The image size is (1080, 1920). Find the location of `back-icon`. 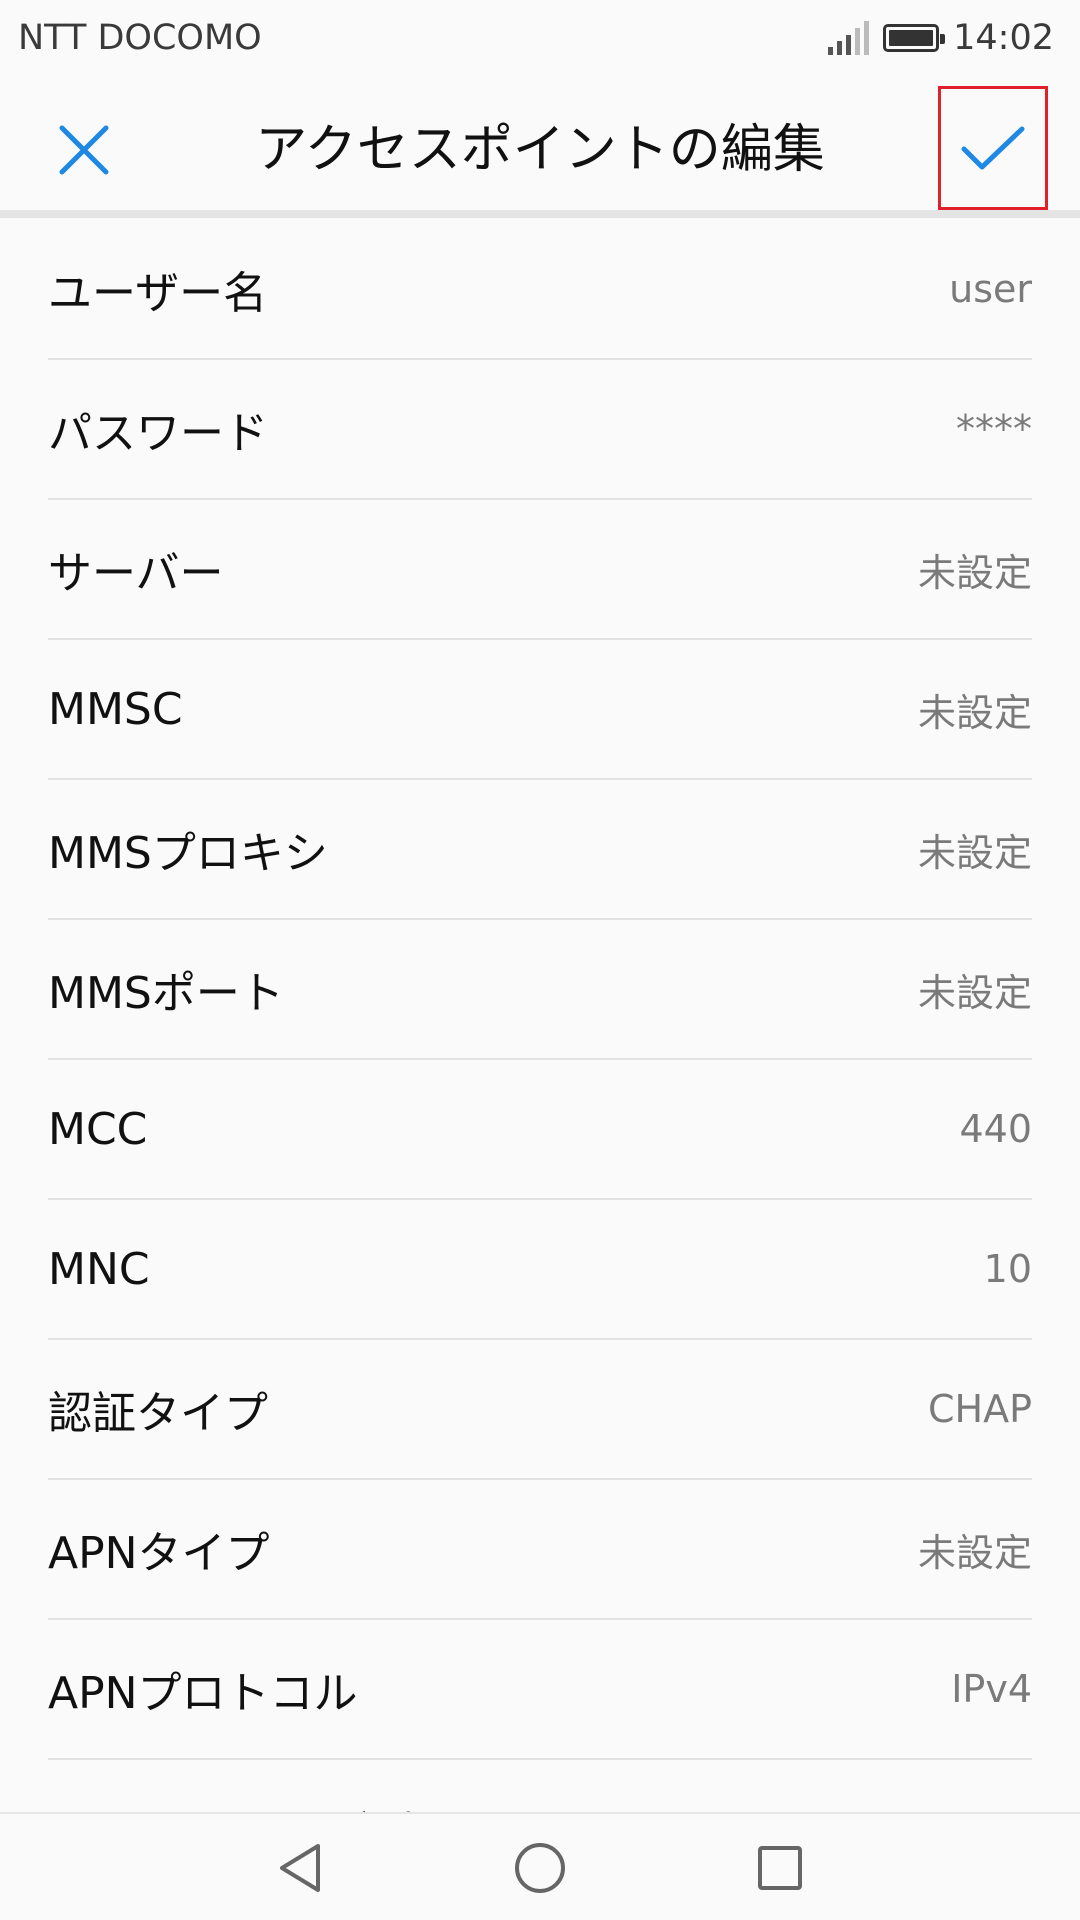

back-icon is located at coordinates (300, 1868).